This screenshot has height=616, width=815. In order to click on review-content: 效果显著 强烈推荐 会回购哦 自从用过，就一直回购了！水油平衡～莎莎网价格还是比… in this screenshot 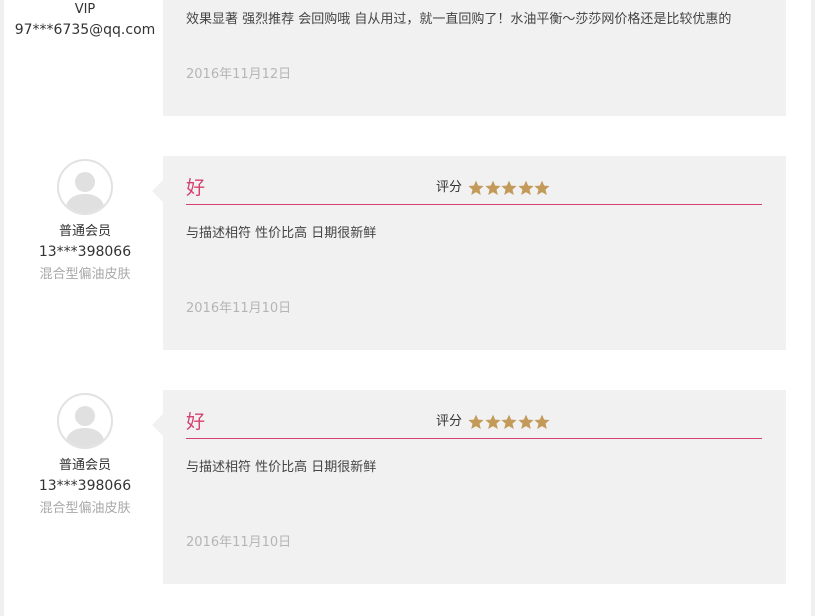, I will do `click(459, 19)`.